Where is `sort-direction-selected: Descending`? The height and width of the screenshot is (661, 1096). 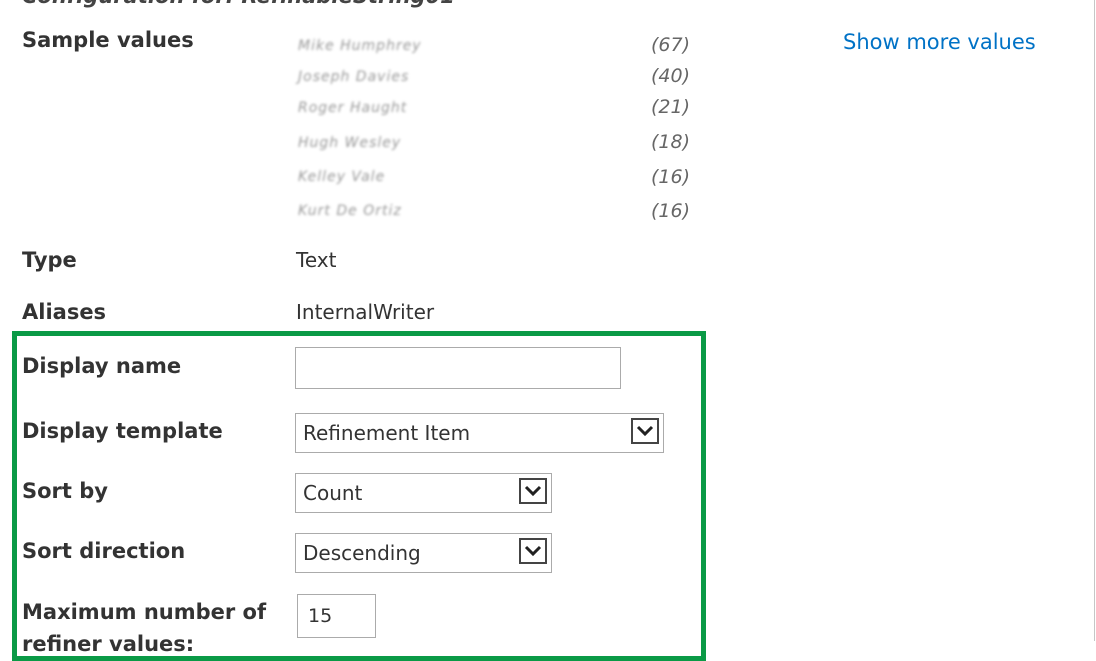 sort-direction-selected: Descending is located at coordinates (362, 553).